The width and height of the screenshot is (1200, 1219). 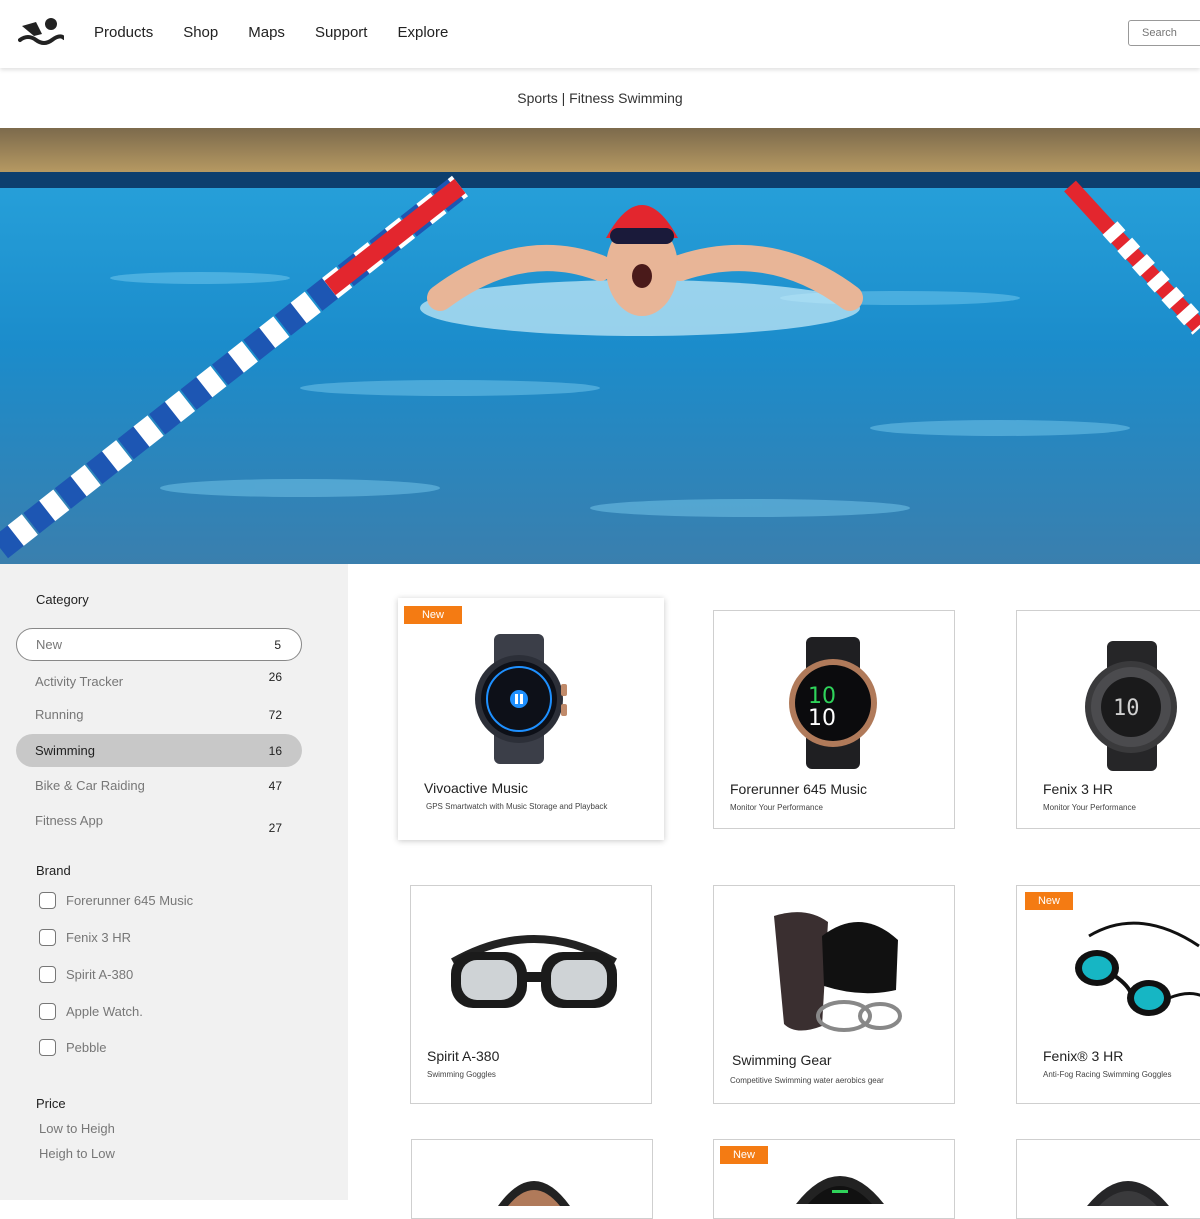 I want to click on goggles-image, so click(x=534, y=971).